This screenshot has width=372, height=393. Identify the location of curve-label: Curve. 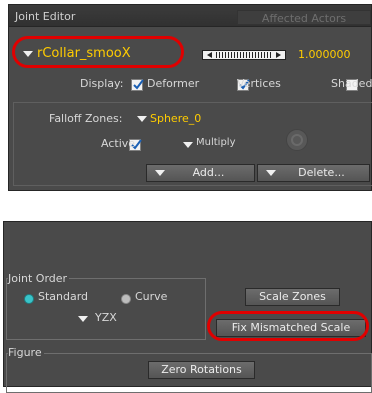
(151, 296).